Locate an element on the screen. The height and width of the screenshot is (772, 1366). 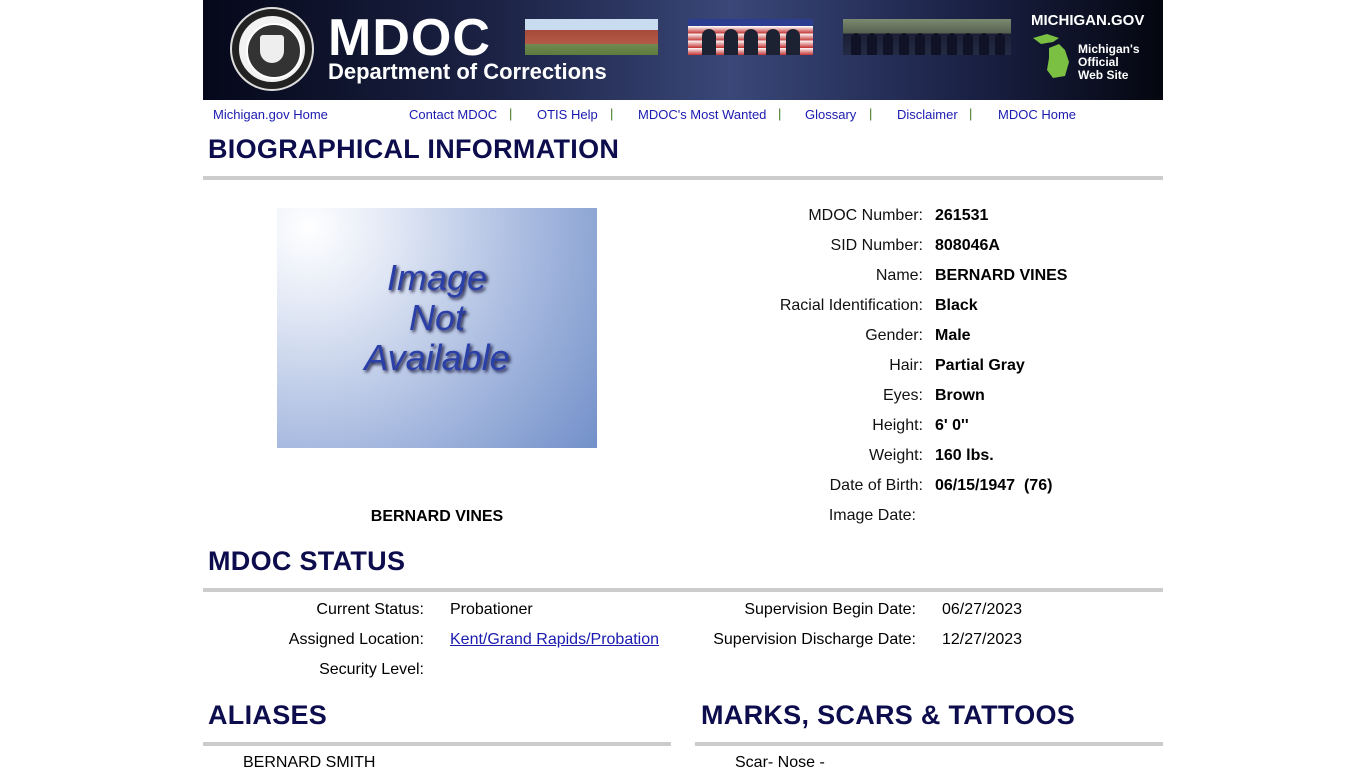
bio-row-height: Height: 6' 0'' is located at coordinates (683, 427).